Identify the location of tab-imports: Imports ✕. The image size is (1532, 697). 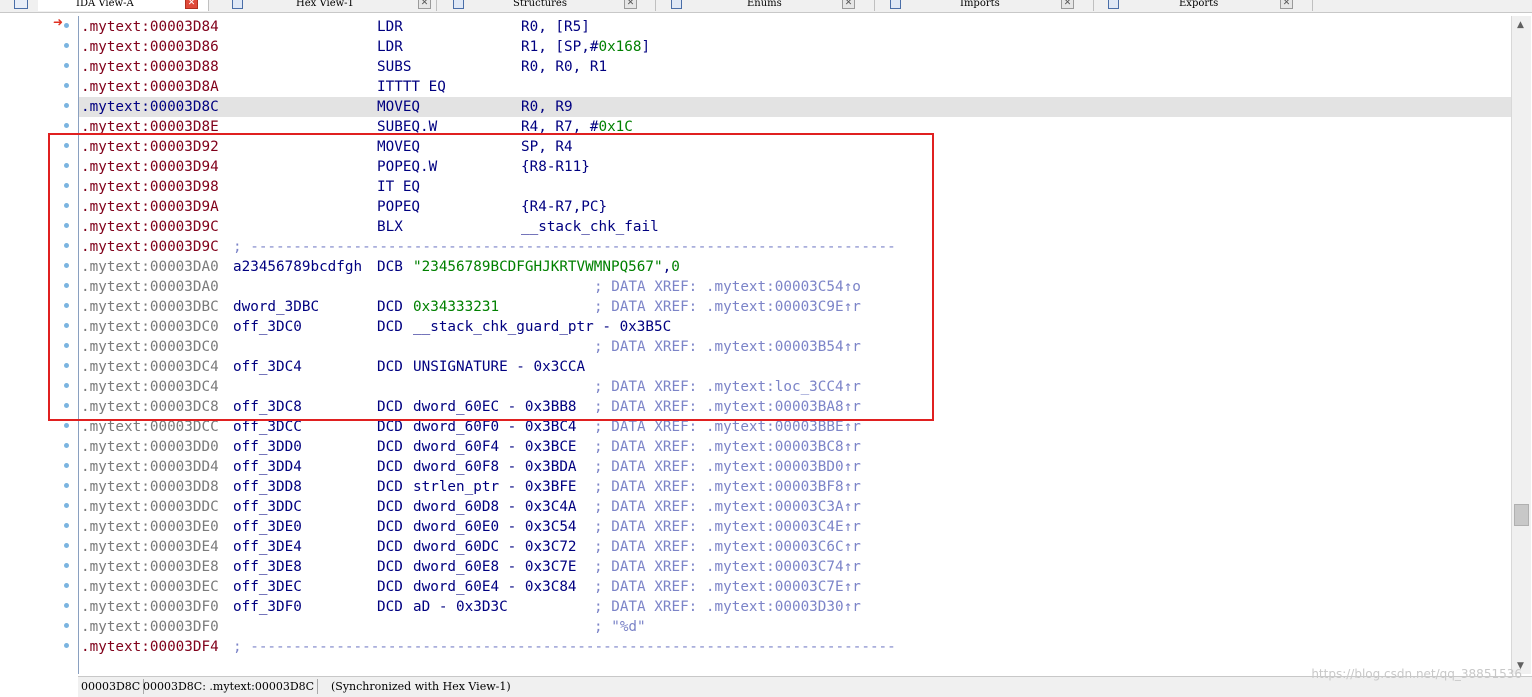
(984, 5).